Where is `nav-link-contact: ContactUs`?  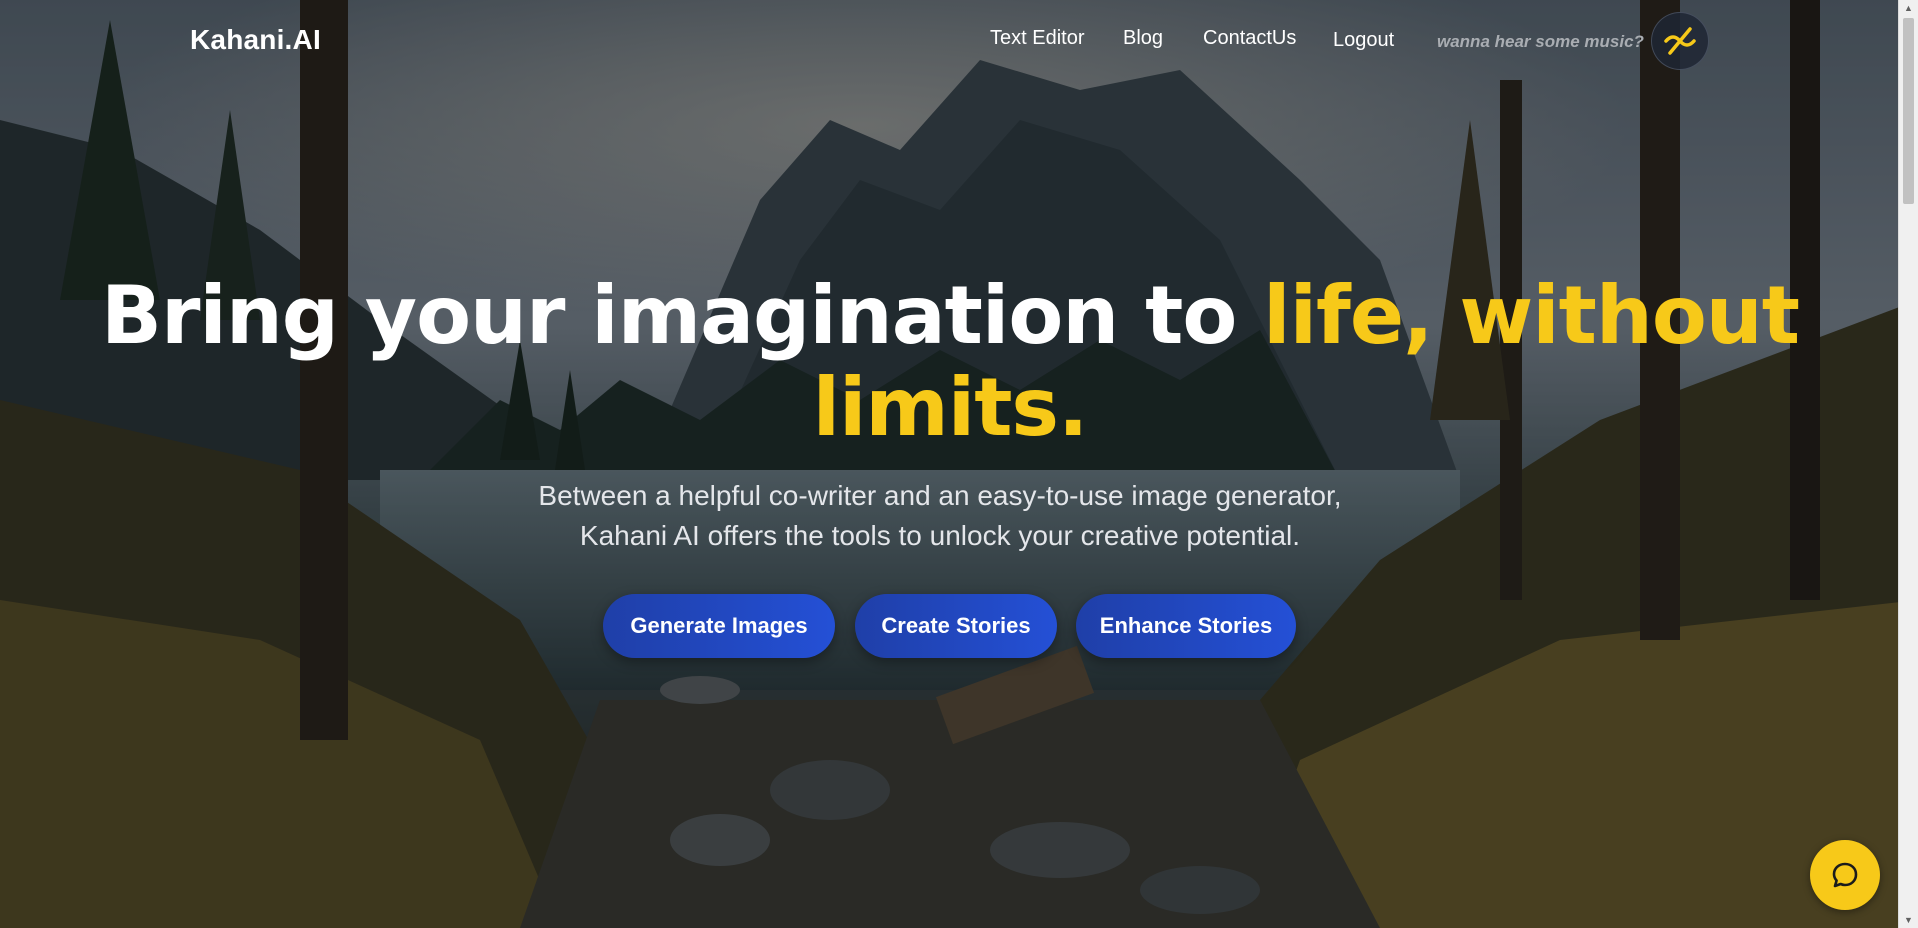 nav-link-contact: ContactUs is located at coordinates (1249, 38).